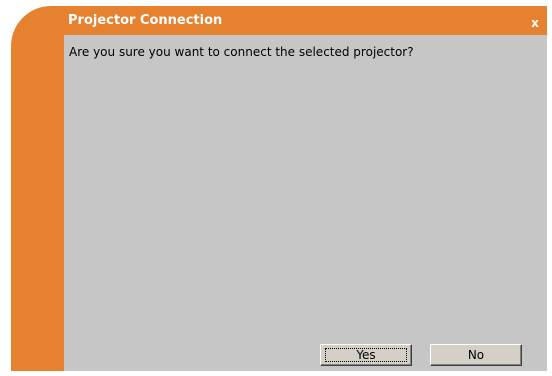 This screenshot has width=552, height=376. I want to click on no-button-label: No, so click(476, 355).